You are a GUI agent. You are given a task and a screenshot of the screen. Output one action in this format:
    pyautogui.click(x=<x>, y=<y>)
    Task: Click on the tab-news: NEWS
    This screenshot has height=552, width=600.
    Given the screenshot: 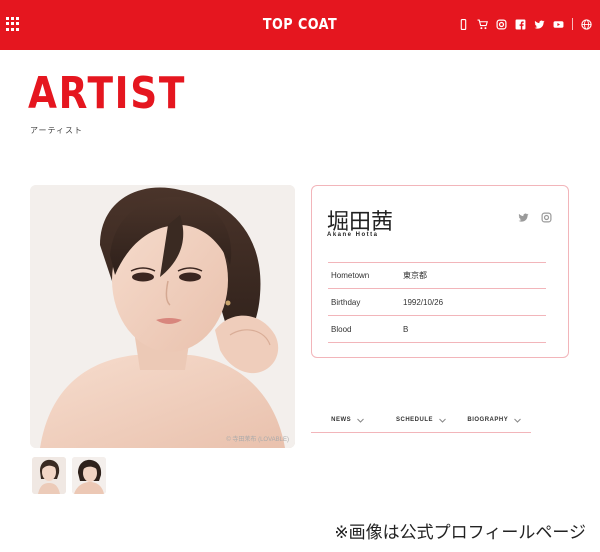 What is the action you would take?
    pyautogui.click(x=347, y=421)
    